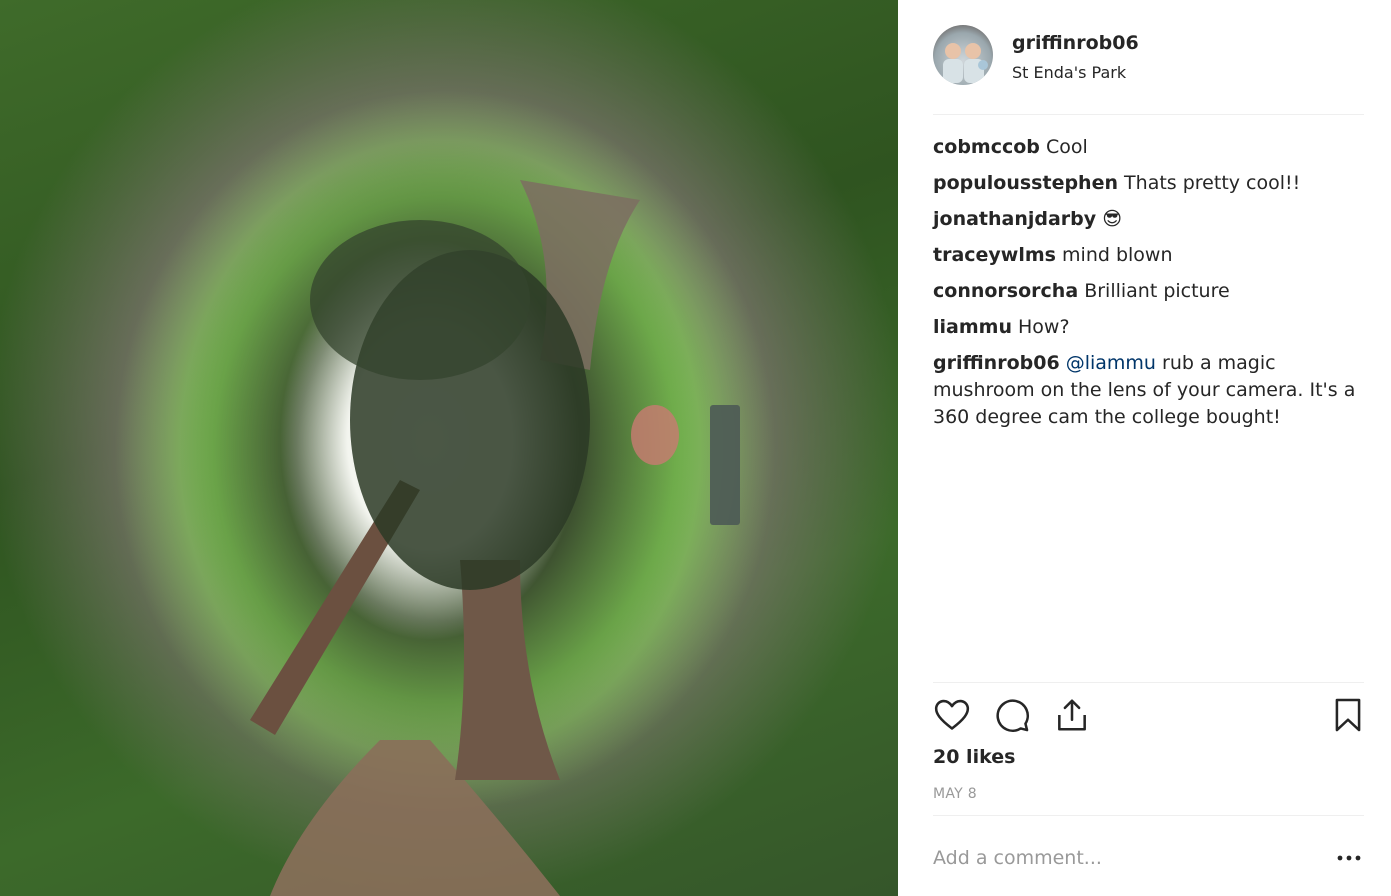 Image resolution: width=1391 pixels, height=896 pixels. What do you see at coordinates (974, 757) in the screenshot?
I see `likes-count: 20 likes` at bounding box center [974, 757].